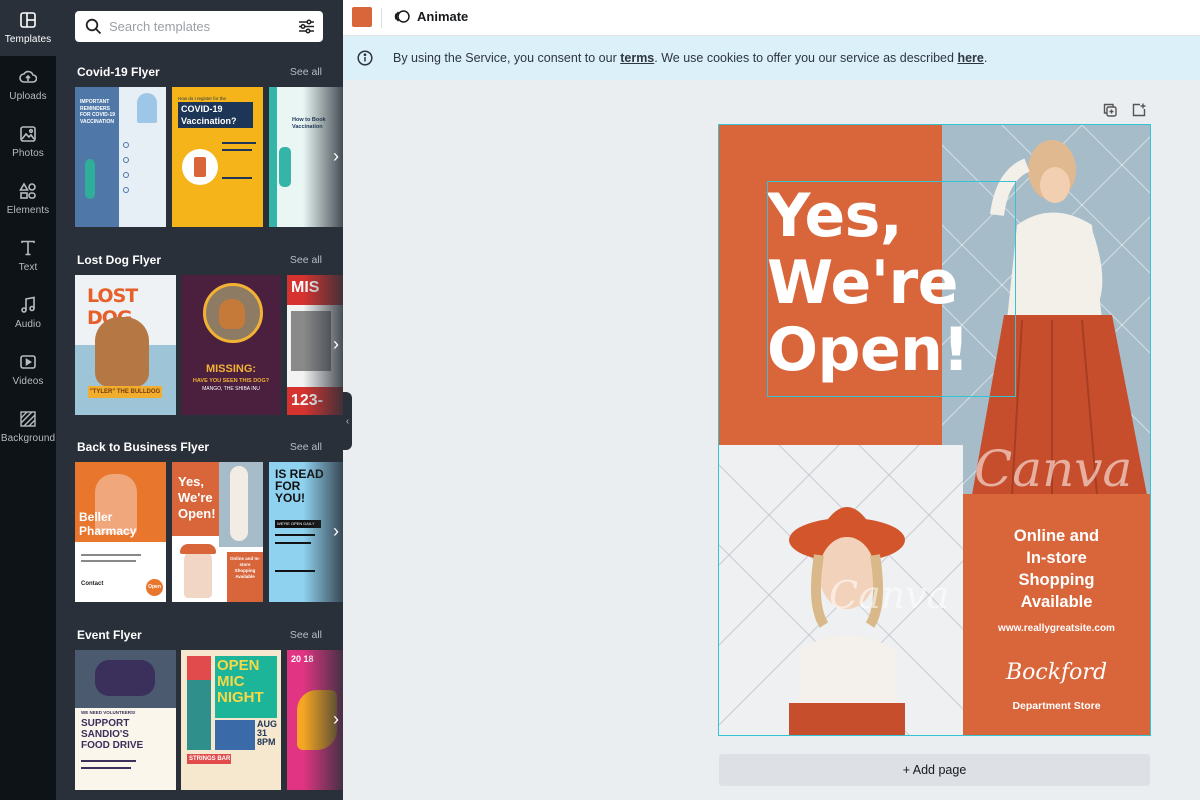 This screenshot has width=1200, height=800. What do you see at coordinates (28, 85) in the screenshot?
I see `rail-item-uploads: Uploads` at bounding box center [28, 85].